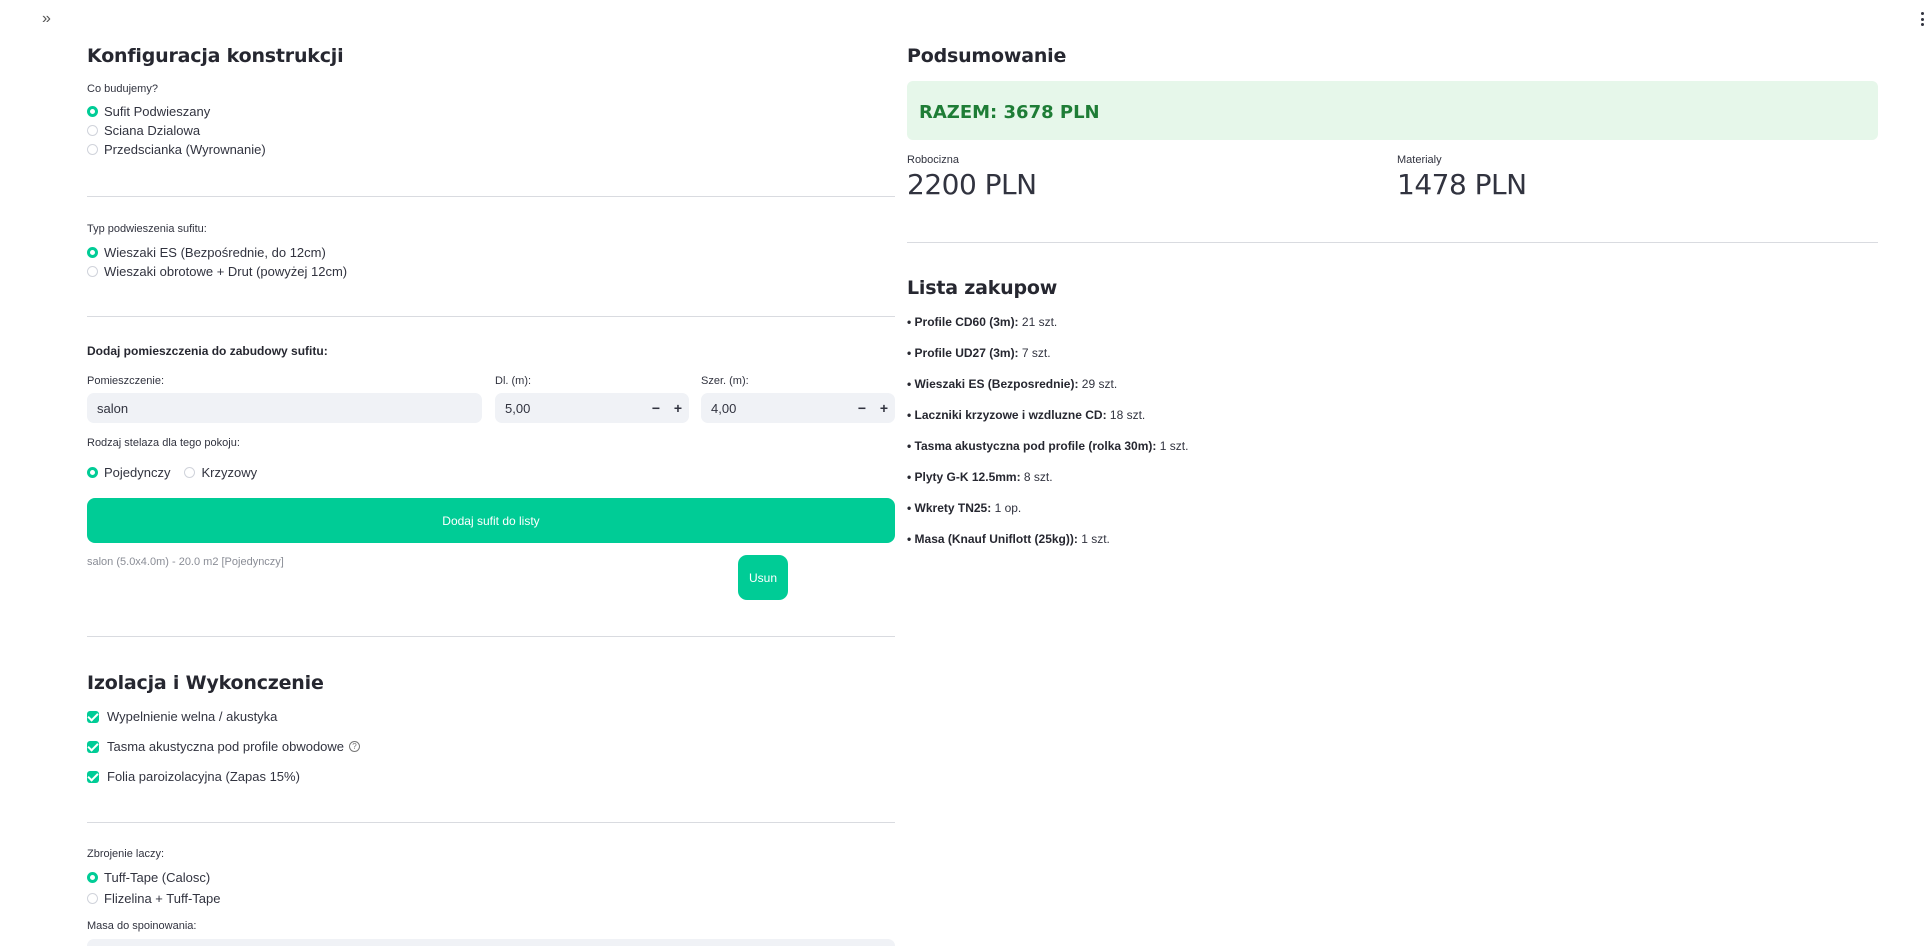 The height and width of the screenshot is (946, 1925). What do you see at coordinates (163, 443) in the screenshot?
I see `frame-type-label: Rodzaj stelaza dla tego pokoju:` at bounding box center [163, 443].